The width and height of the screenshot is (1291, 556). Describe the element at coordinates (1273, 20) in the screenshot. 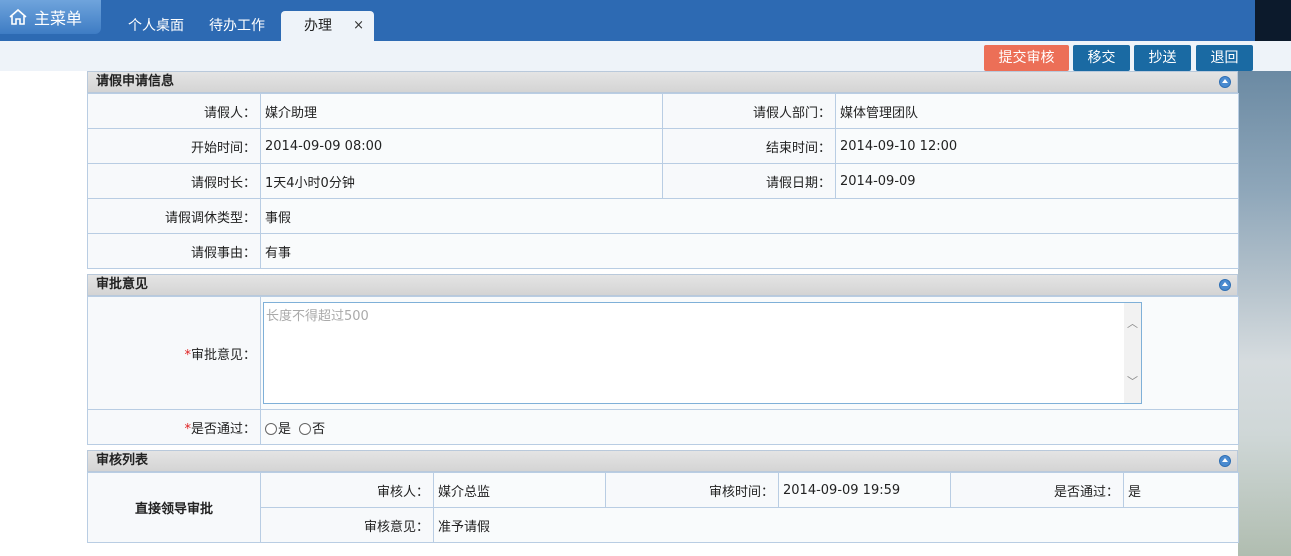

I see `top-right-area` at that location.